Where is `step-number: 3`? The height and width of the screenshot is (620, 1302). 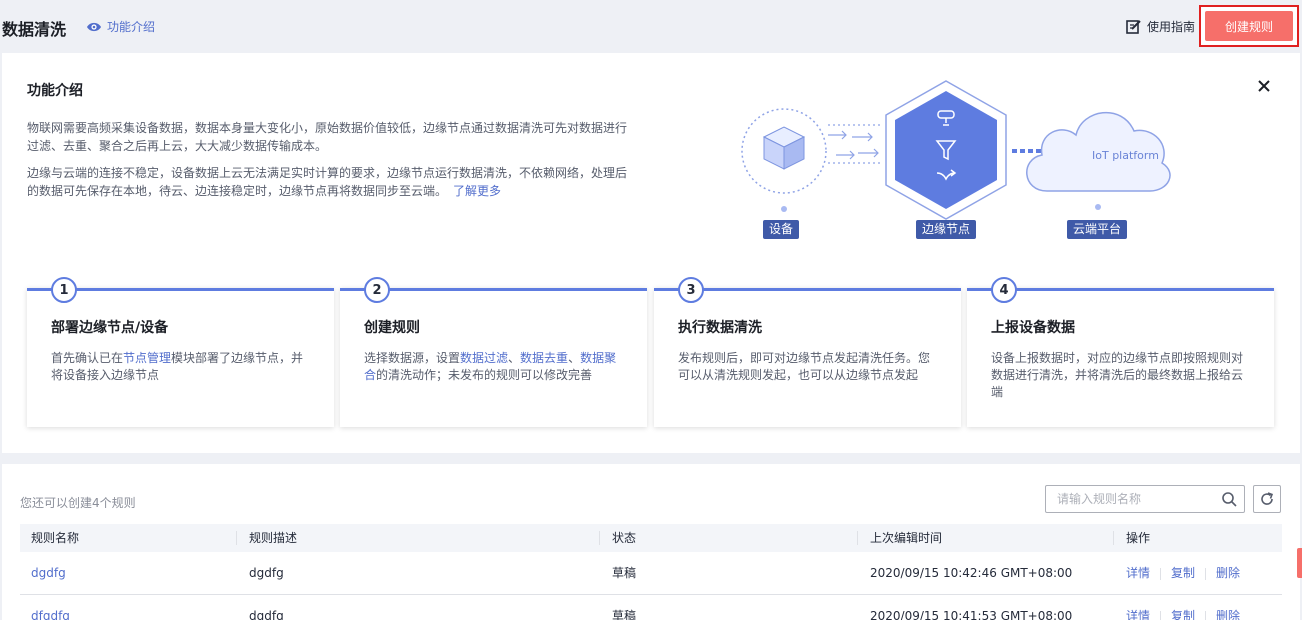
step-number: 3 is located at coordinates (691, 290).